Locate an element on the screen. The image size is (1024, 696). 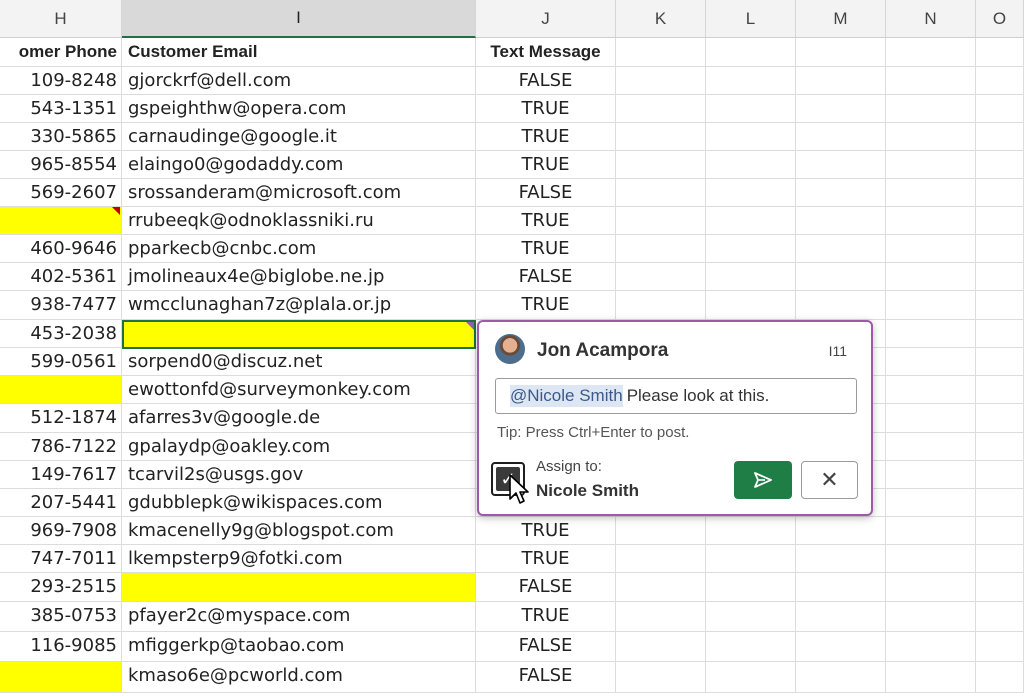
header-customer-phone: omer Phone is located at coordinates (61, 52).